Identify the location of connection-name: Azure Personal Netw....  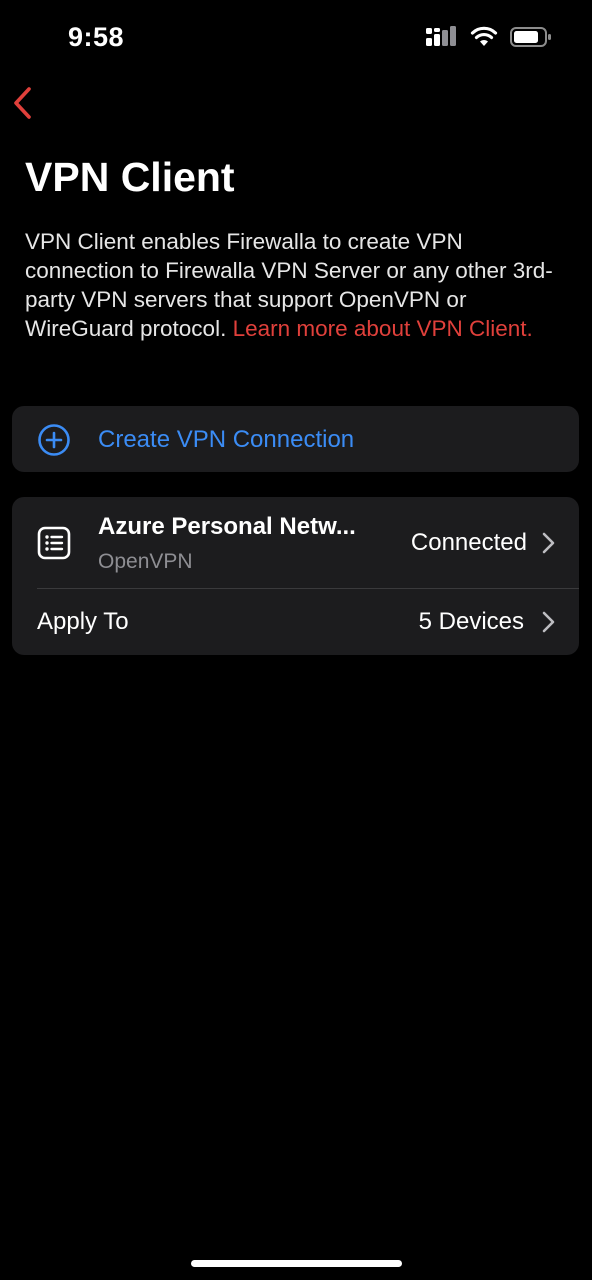
(227, 526).